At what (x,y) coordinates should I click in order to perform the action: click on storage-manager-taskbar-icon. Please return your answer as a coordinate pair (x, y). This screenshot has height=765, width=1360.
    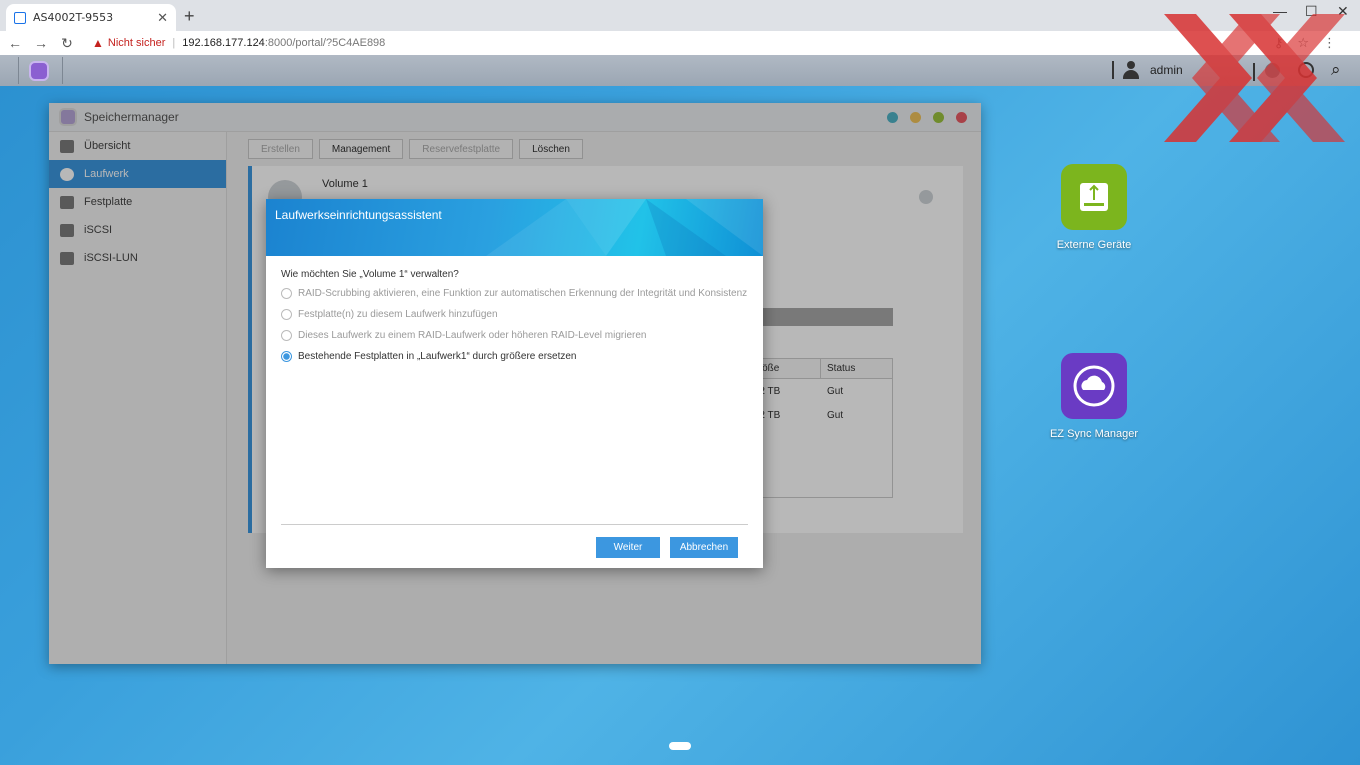
    Looking at the image, I should click on (39, 71).